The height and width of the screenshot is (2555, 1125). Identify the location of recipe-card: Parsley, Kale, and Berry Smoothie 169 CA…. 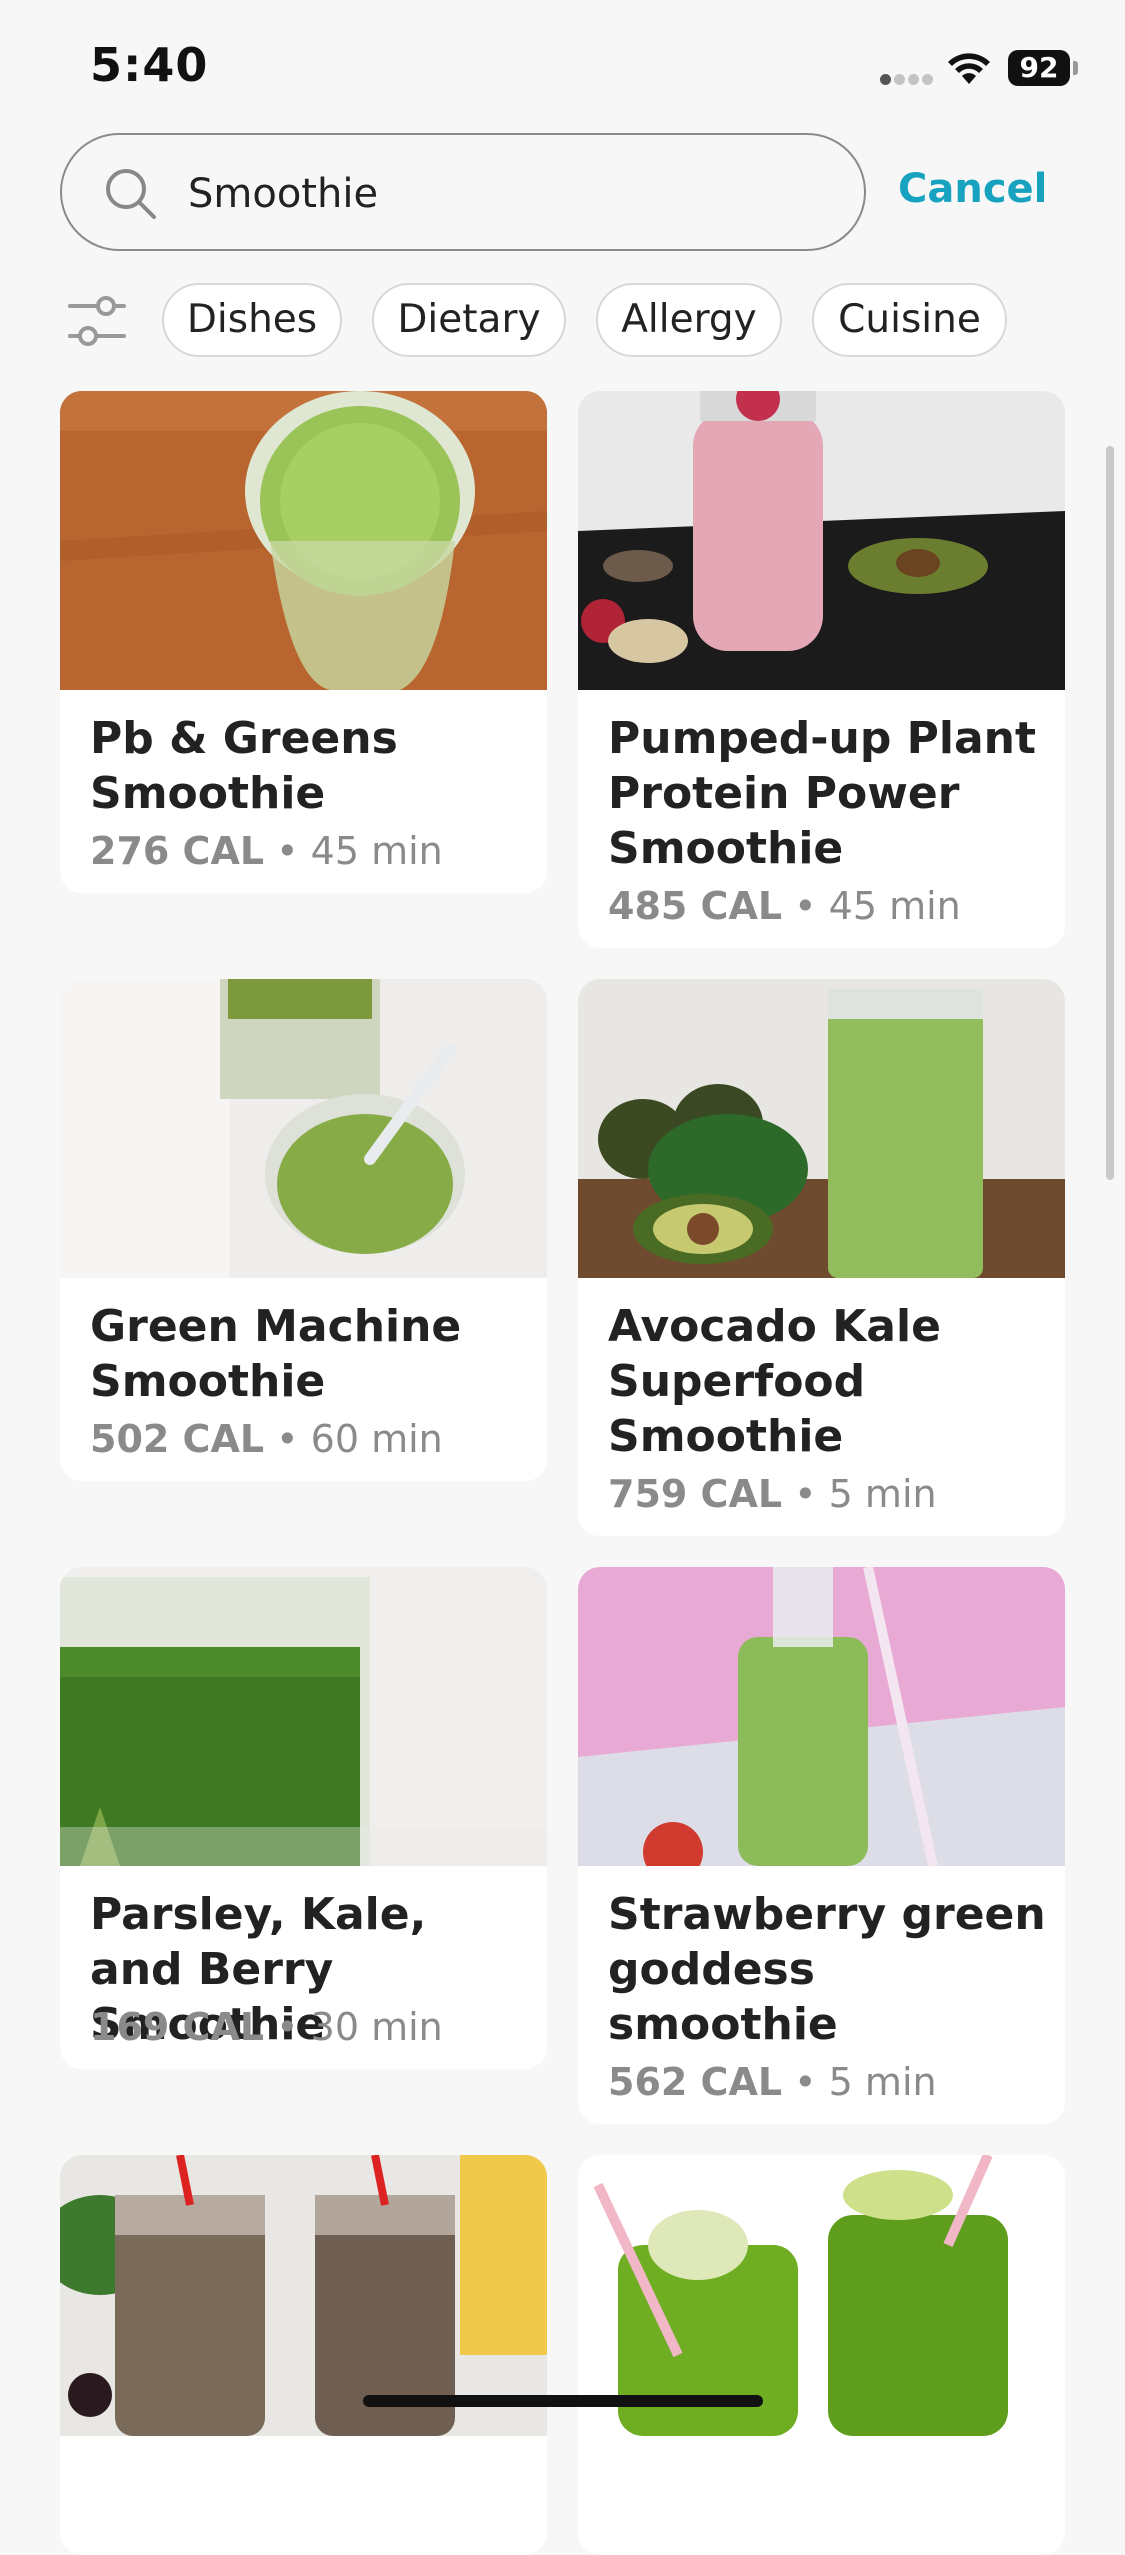
(303, 1818).